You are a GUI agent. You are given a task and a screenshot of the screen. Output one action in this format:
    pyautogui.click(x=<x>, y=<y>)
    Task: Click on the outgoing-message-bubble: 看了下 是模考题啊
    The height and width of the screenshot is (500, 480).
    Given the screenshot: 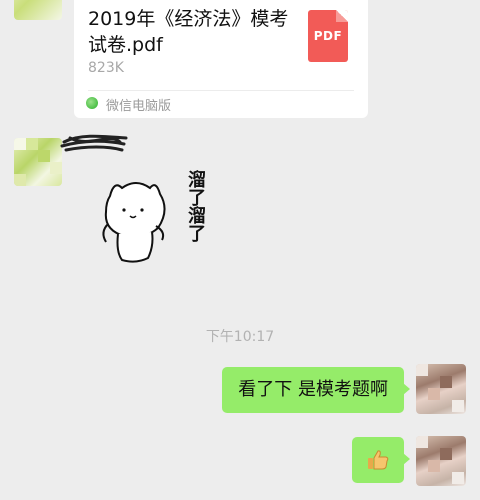 What is the action you would take?
    pyautogui.click(x=316, y=390)
    